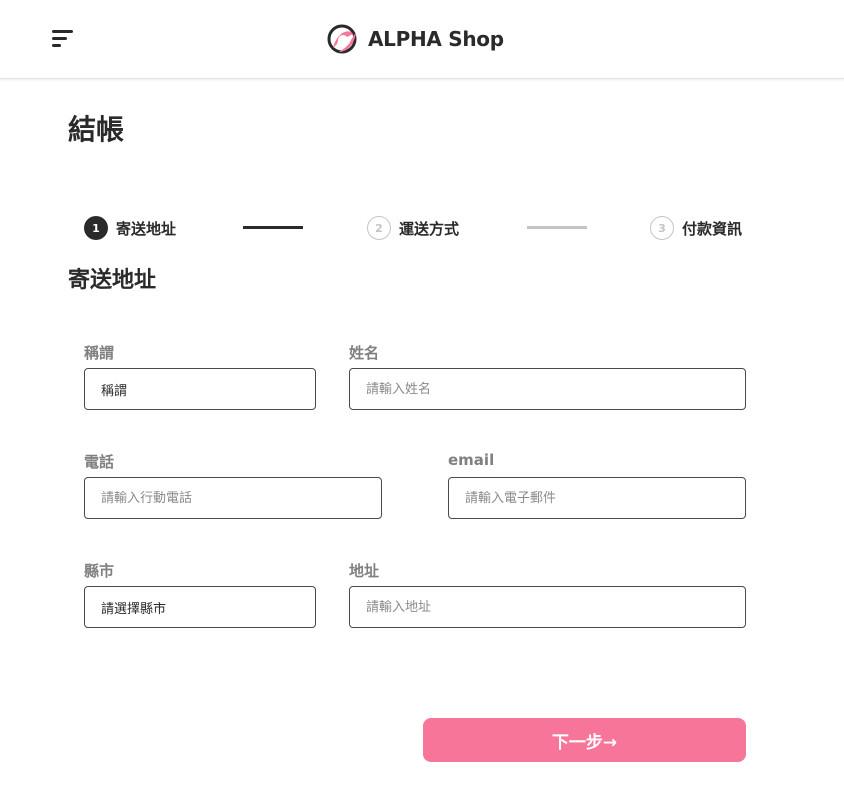 The width and height of the screenshot is (844, 805). I want to click on salutation-label: 稱謂, so click(99, 353).